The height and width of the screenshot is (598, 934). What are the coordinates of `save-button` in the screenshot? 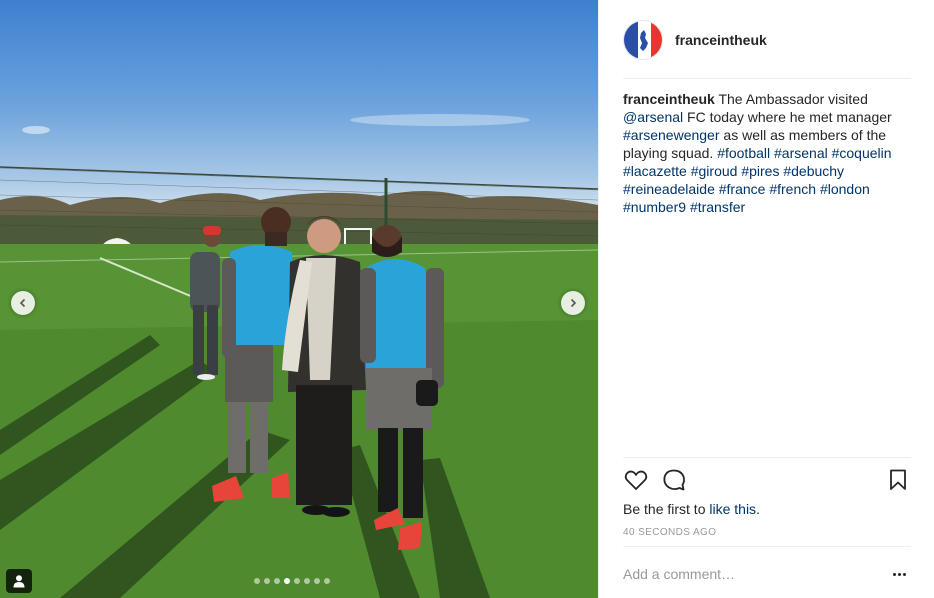 It's located at (898, 480).